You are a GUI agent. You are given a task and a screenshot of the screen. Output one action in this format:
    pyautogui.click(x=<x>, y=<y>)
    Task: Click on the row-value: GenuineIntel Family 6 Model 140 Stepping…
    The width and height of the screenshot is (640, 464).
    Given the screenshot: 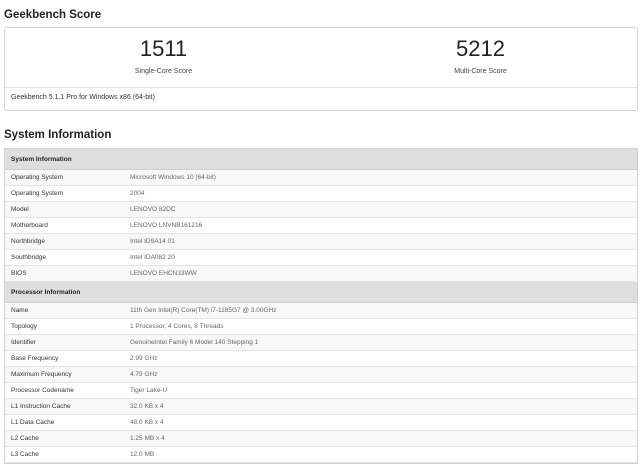 What is the action you would take?
    pyautogui.click(x=194, y=342)
    